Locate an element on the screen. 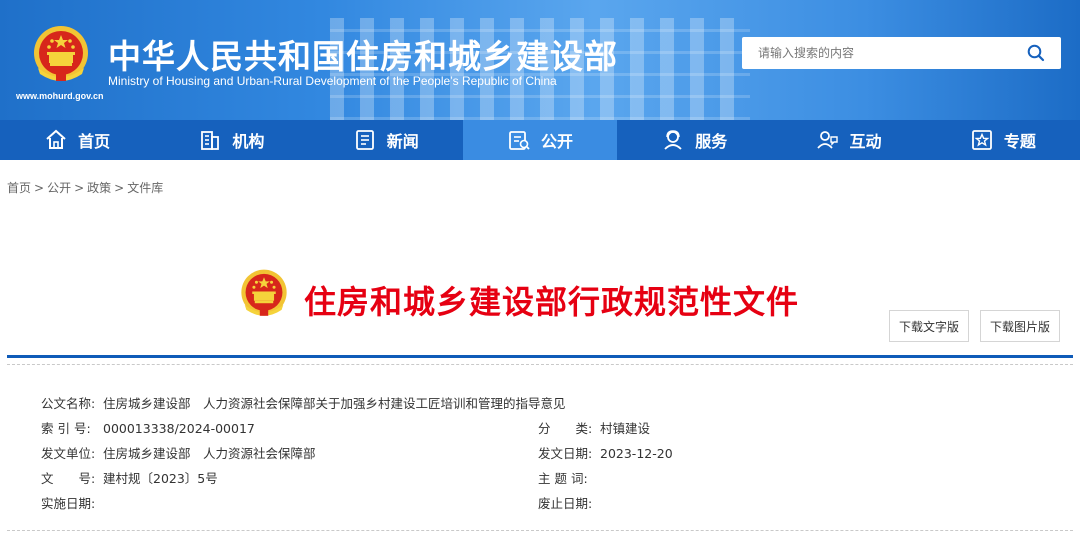  document-title: 住房和城乡建设部行政规范性文件 is located at coordinates (552, 302).